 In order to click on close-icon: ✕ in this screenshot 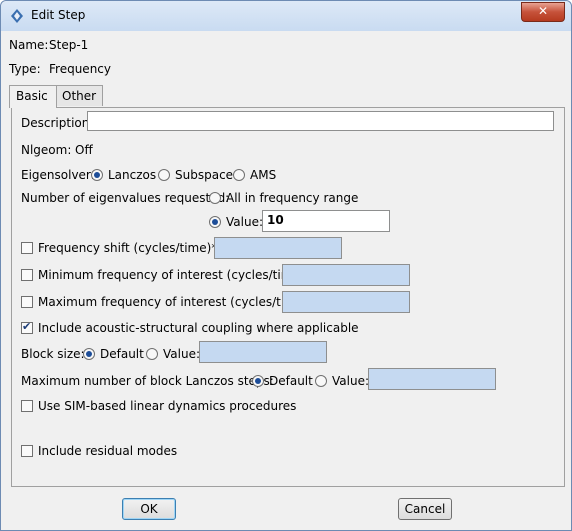, I will do `click(543, 11)`.